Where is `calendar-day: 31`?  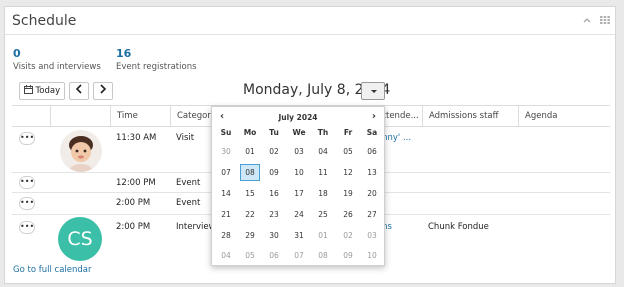 calendar-day: 31 is located at coordinates (299, 235).